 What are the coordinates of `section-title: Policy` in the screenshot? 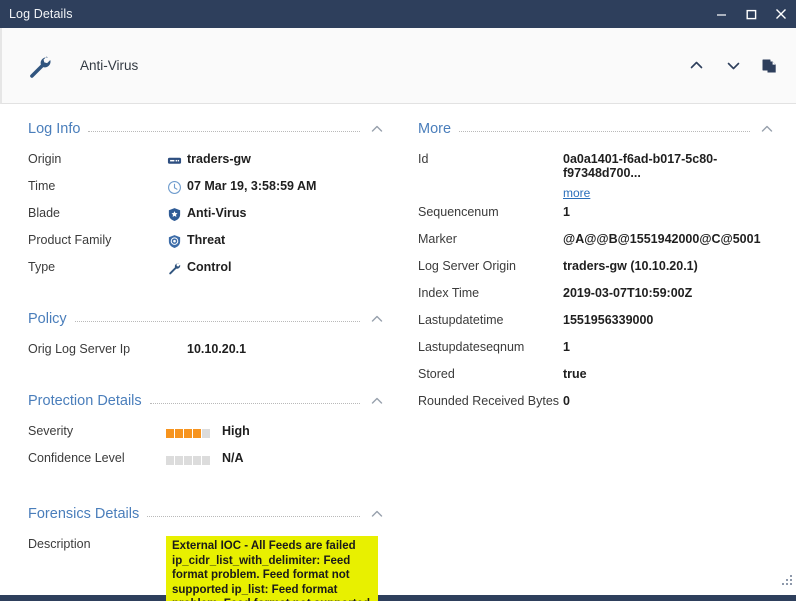 It's located at (47, 319).